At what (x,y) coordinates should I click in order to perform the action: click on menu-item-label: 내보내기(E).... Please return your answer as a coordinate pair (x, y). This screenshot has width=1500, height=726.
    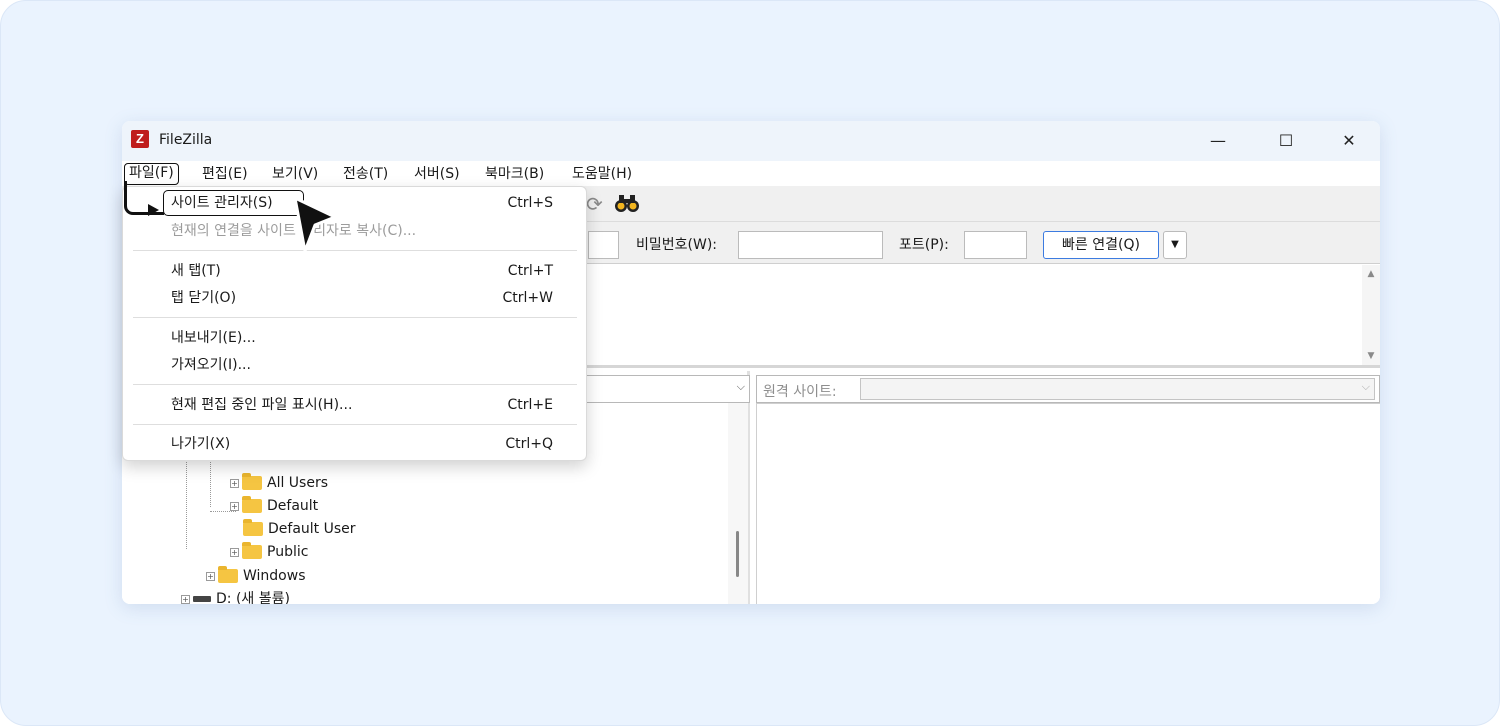
    Looking at the image, I should click on (213, 338).